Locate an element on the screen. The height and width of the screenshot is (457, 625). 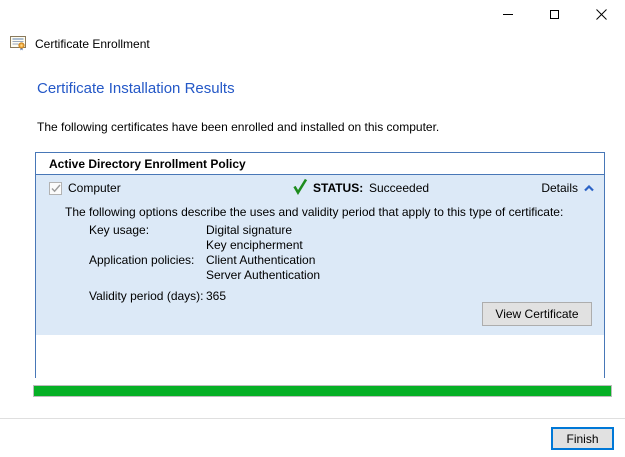
minimize-icon is located at coordinates (507, 14).